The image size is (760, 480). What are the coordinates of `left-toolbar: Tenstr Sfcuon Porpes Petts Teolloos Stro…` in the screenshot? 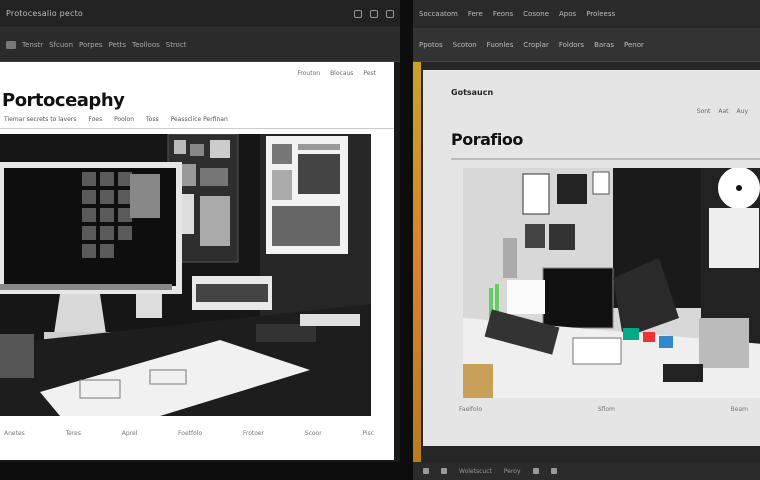 It's located at (200, 45).